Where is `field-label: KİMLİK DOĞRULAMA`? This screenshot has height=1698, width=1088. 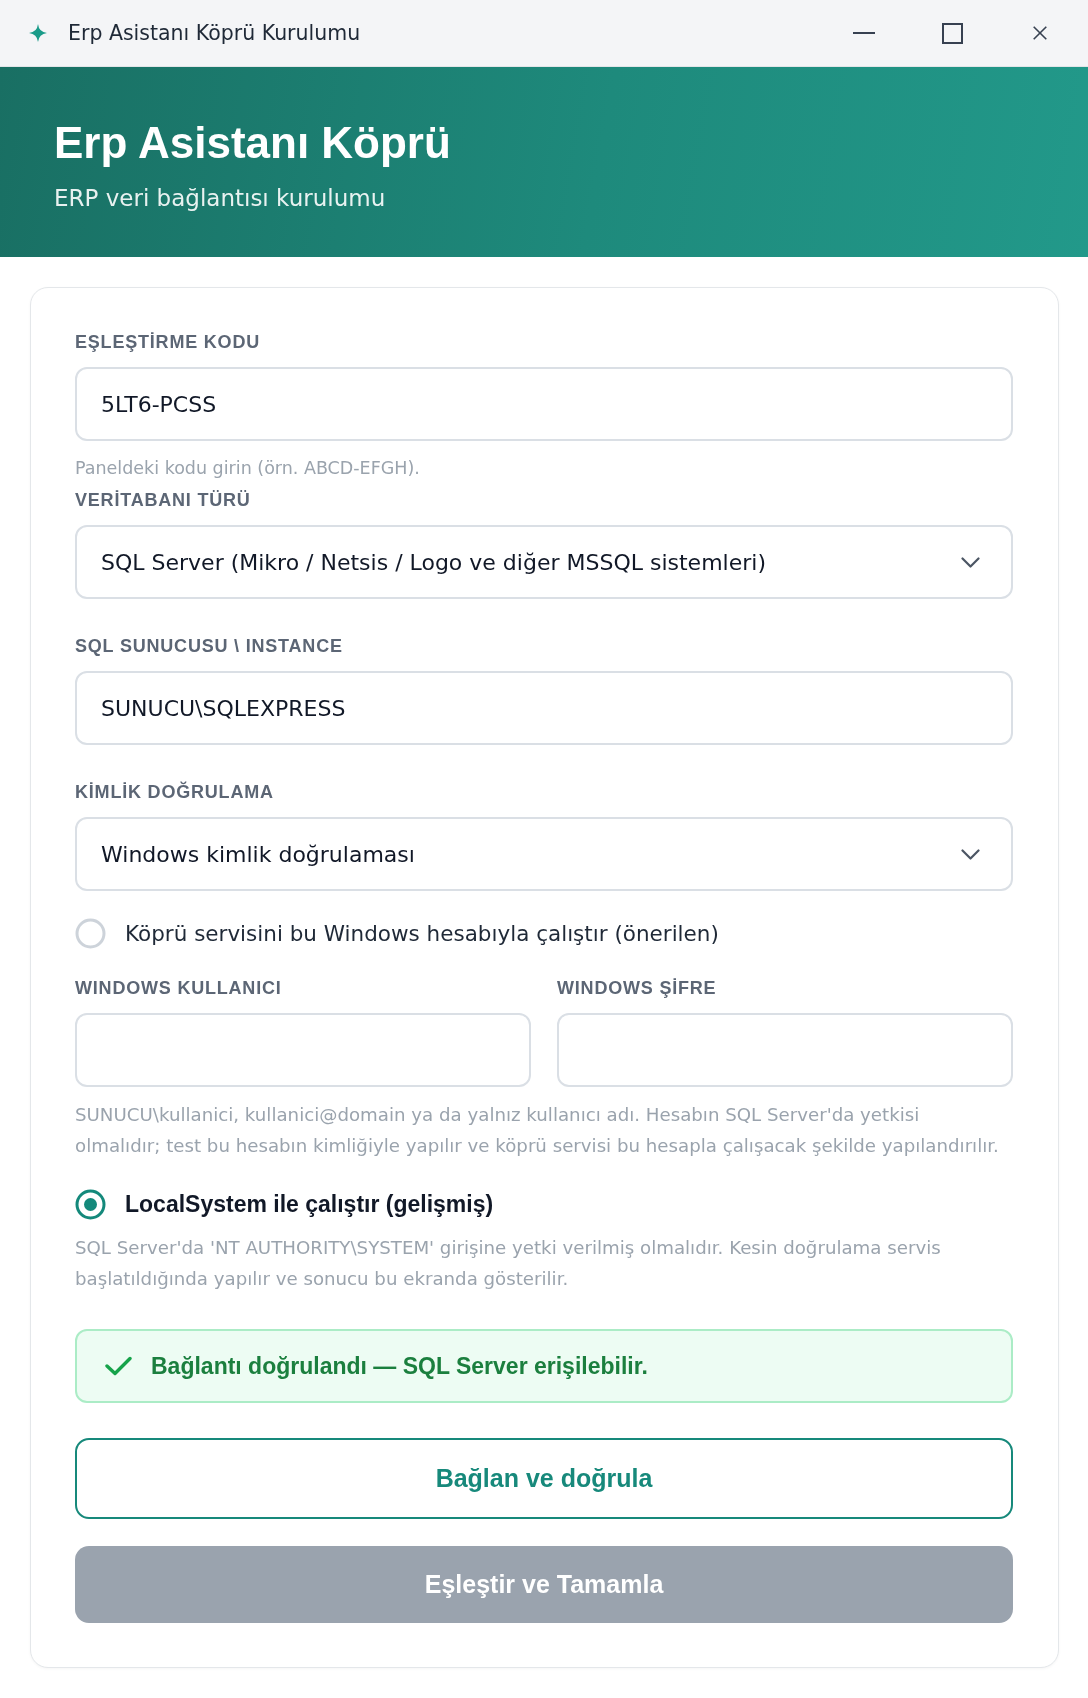 field-label: KİMLİK DOĞRULAMA is located at coordinates (174, 792).